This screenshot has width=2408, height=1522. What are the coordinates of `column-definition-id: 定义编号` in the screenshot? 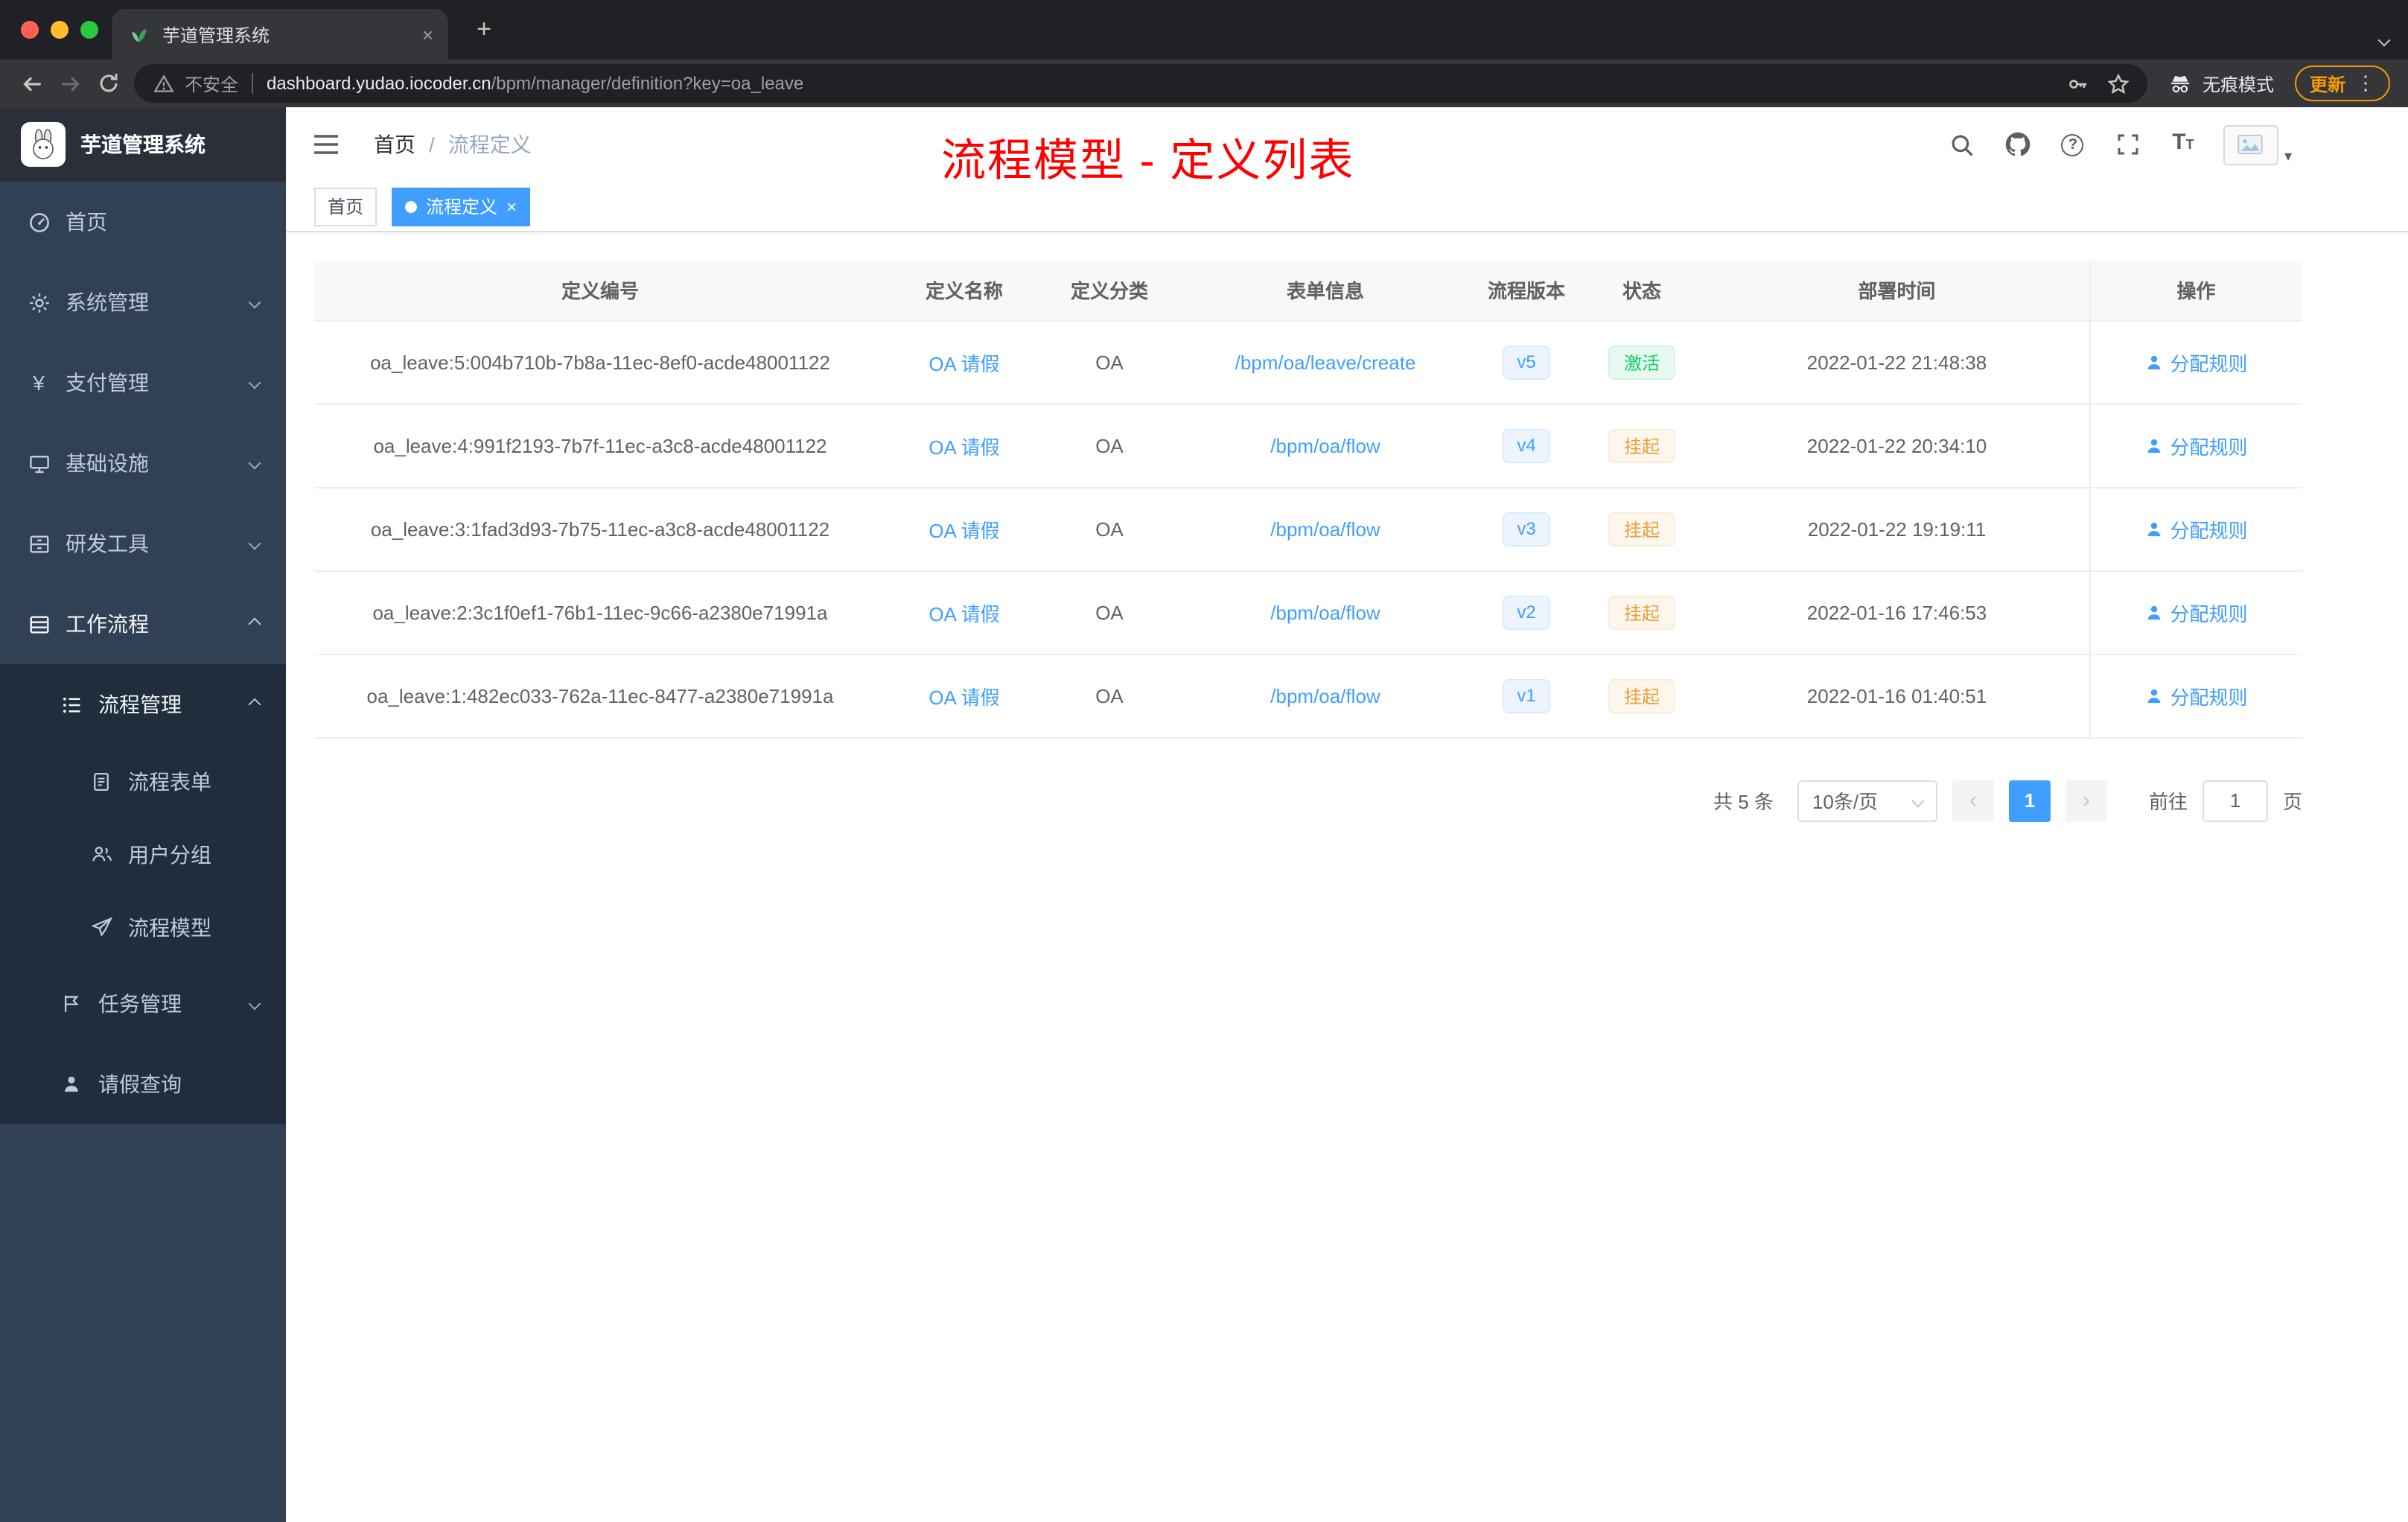 It's located at (600, 291).